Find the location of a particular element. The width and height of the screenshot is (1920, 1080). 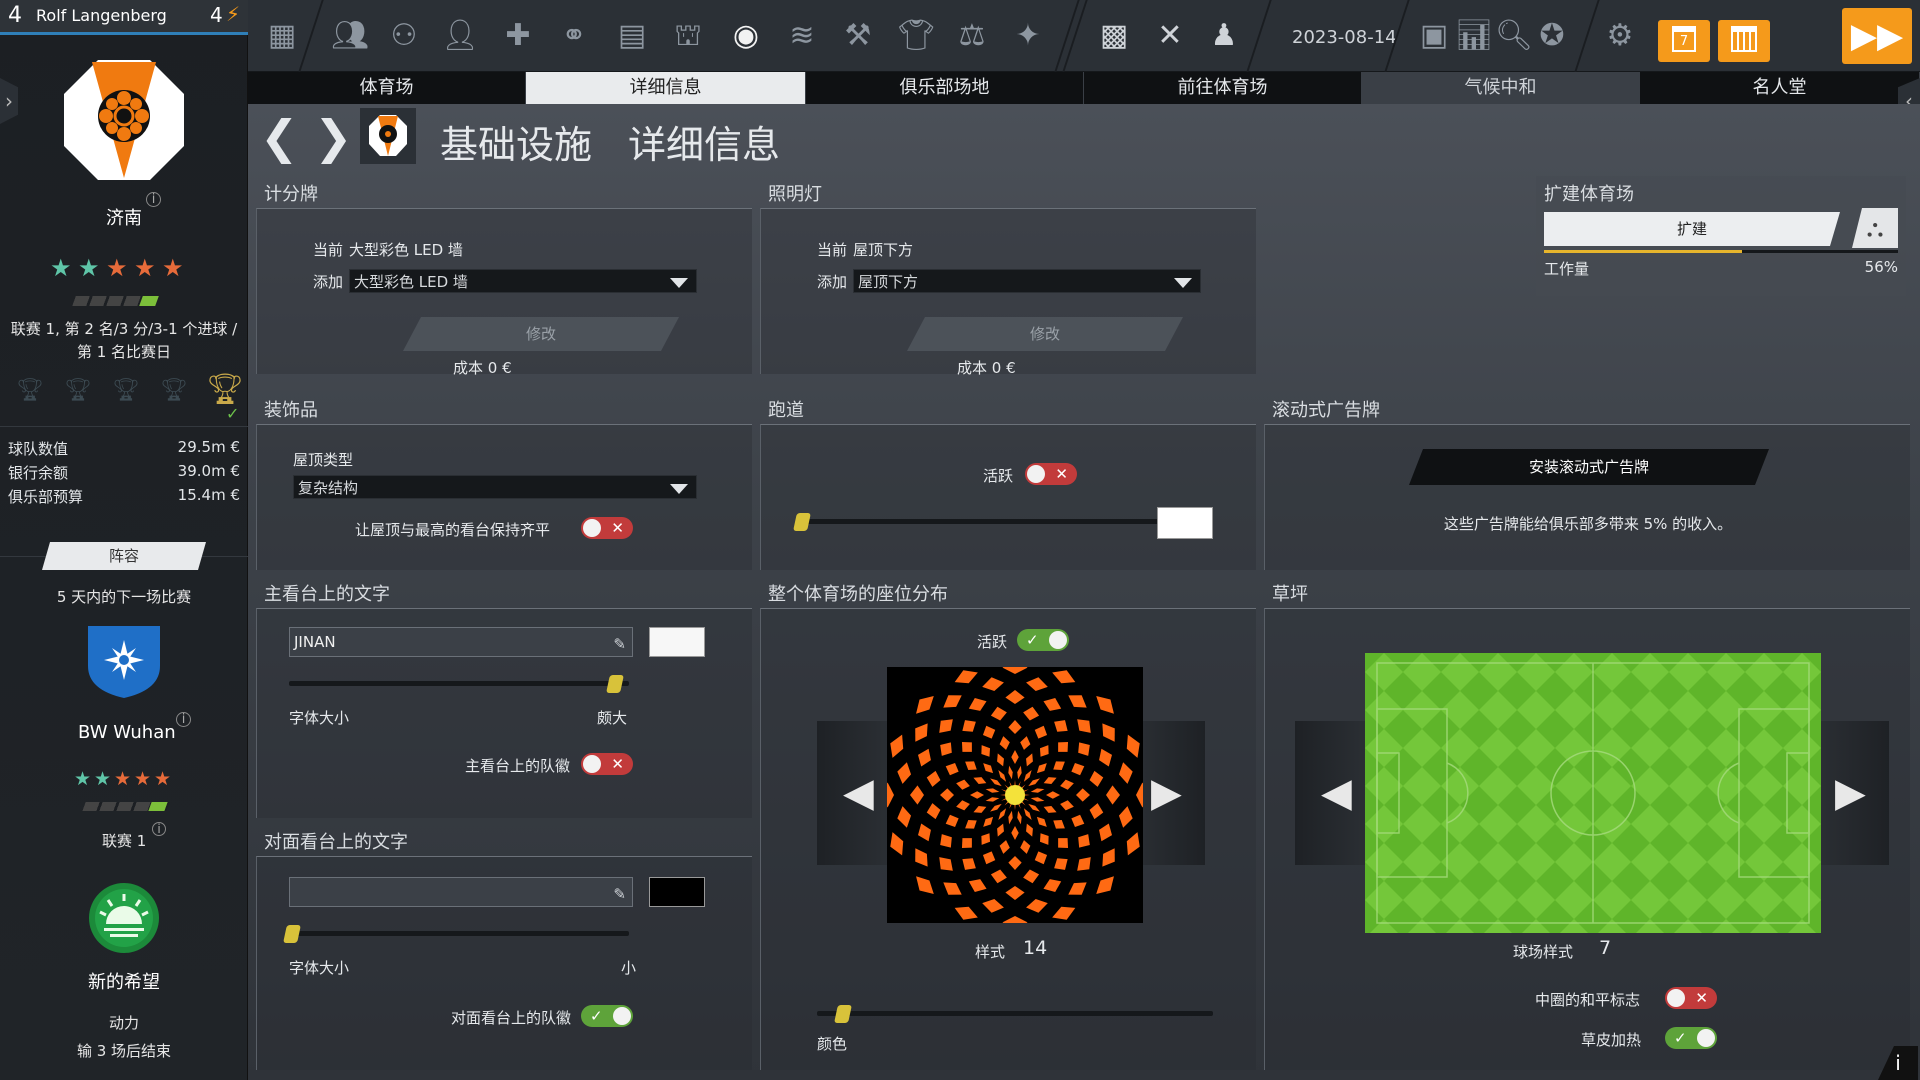

opposite-stand-panel: ✎ 字体大小 小 对面看台上的队徽 ✓ is located at coordinates (504, 963).